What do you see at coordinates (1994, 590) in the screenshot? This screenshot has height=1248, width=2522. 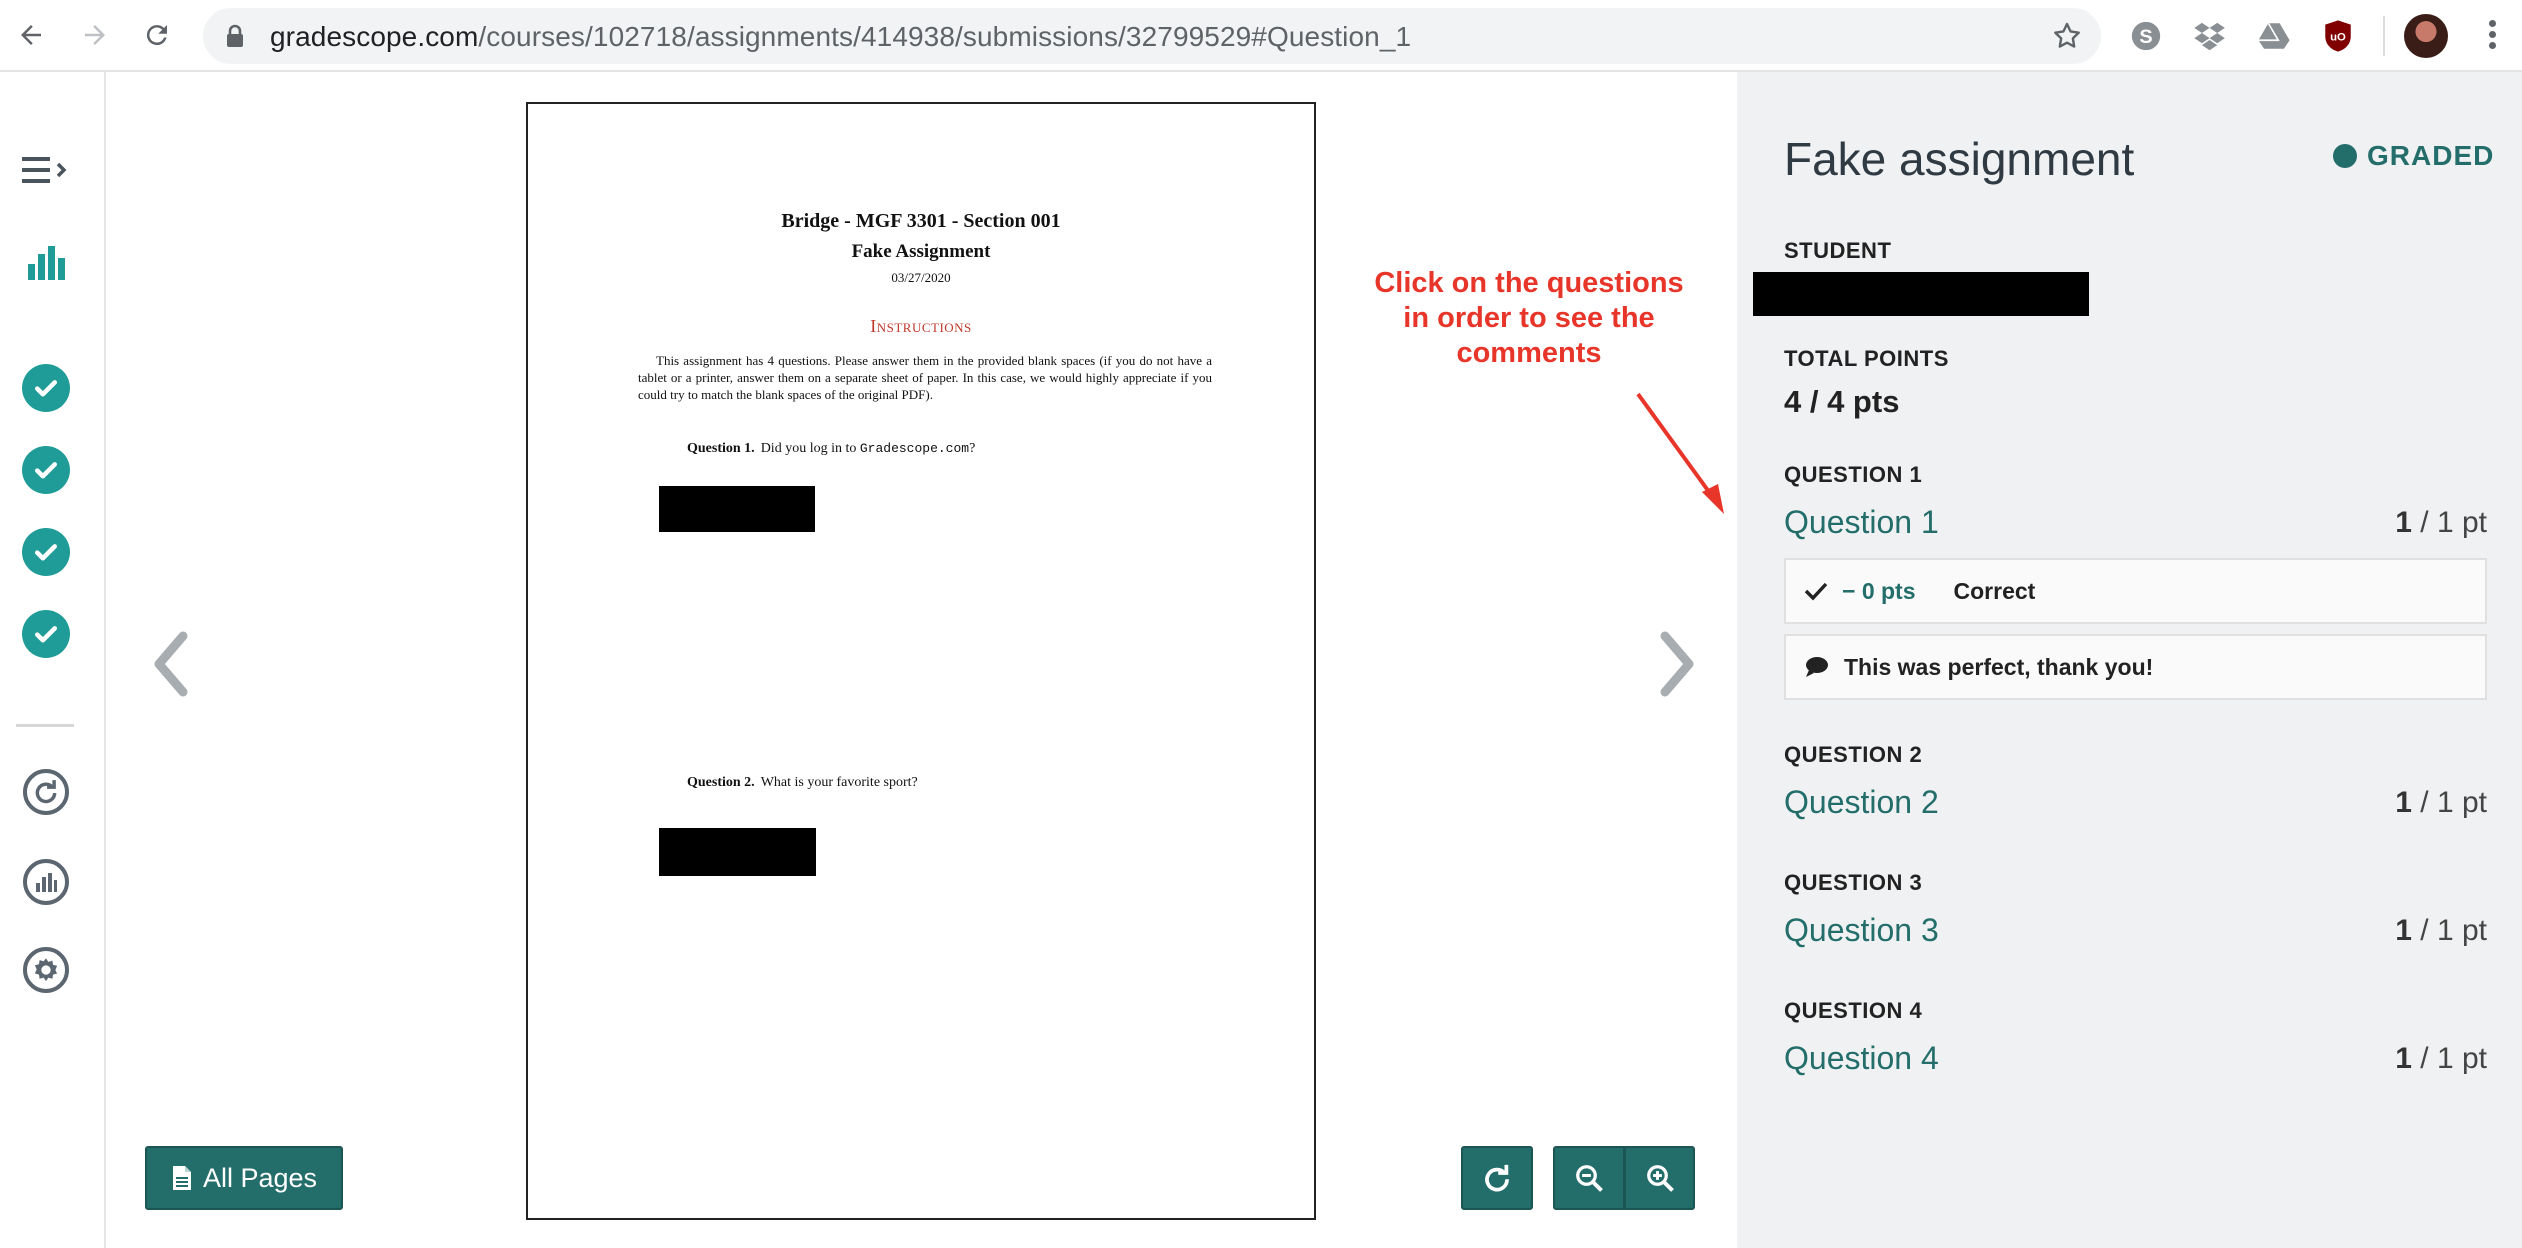 I see `rubric-description: Correct` at bounding box center [1994, 590].